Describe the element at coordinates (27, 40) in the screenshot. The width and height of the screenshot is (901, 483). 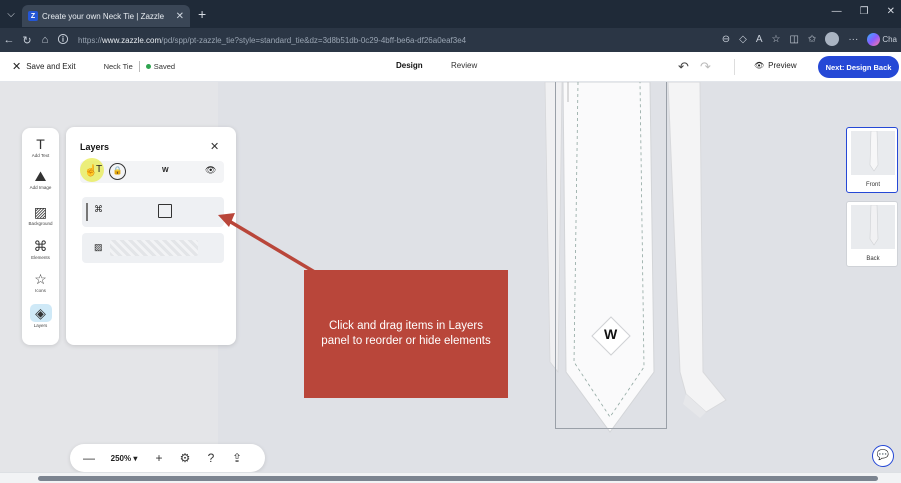
I see `reload-icon: ↻` at that location.